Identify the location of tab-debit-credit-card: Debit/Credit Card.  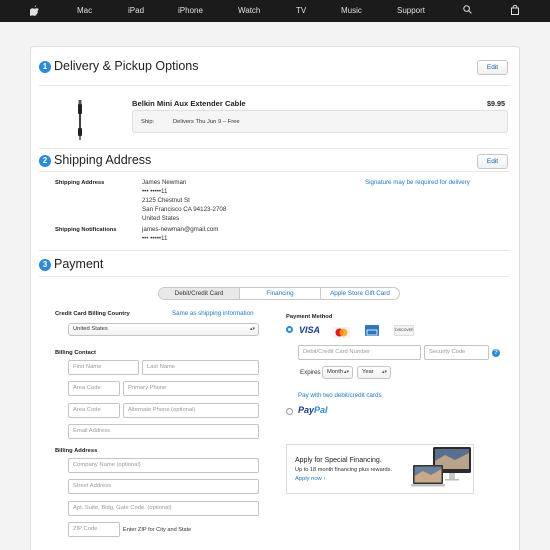
(199, 293).